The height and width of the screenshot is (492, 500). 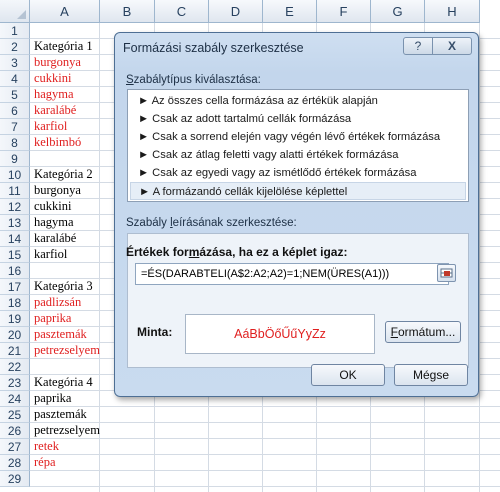 What do you see at coordinates (15, 367) in the screenshot?
I see `row-header: 22` at bounding box center [15, 367].